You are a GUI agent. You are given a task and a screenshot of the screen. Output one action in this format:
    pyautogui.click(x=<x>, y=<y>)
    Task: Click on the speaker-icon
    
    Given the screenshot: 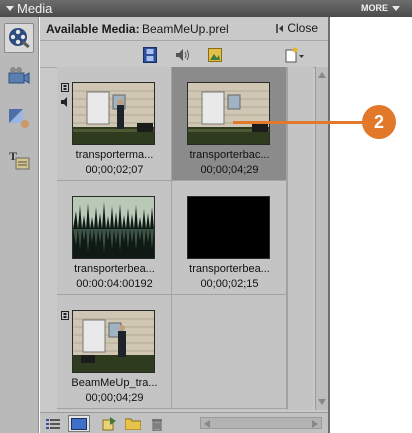 What is the action you would take?
    pyautogui.click(x=182, y=55)
    